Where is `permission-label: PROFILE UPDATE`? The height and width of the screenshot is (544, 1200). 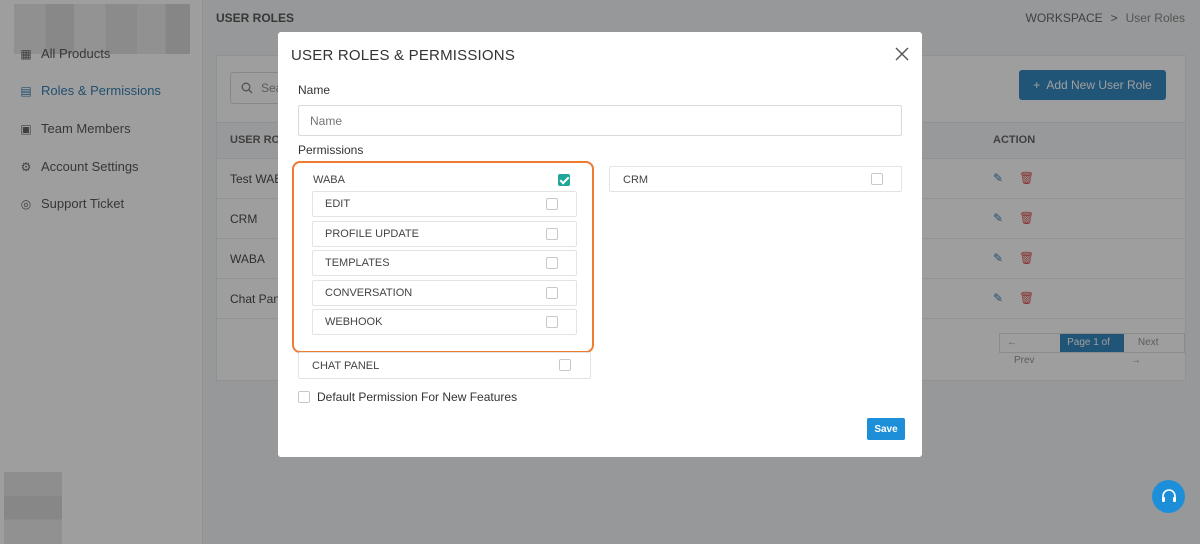 permission-label: PROFILE UPDATE is located at coordinates (372, 234).